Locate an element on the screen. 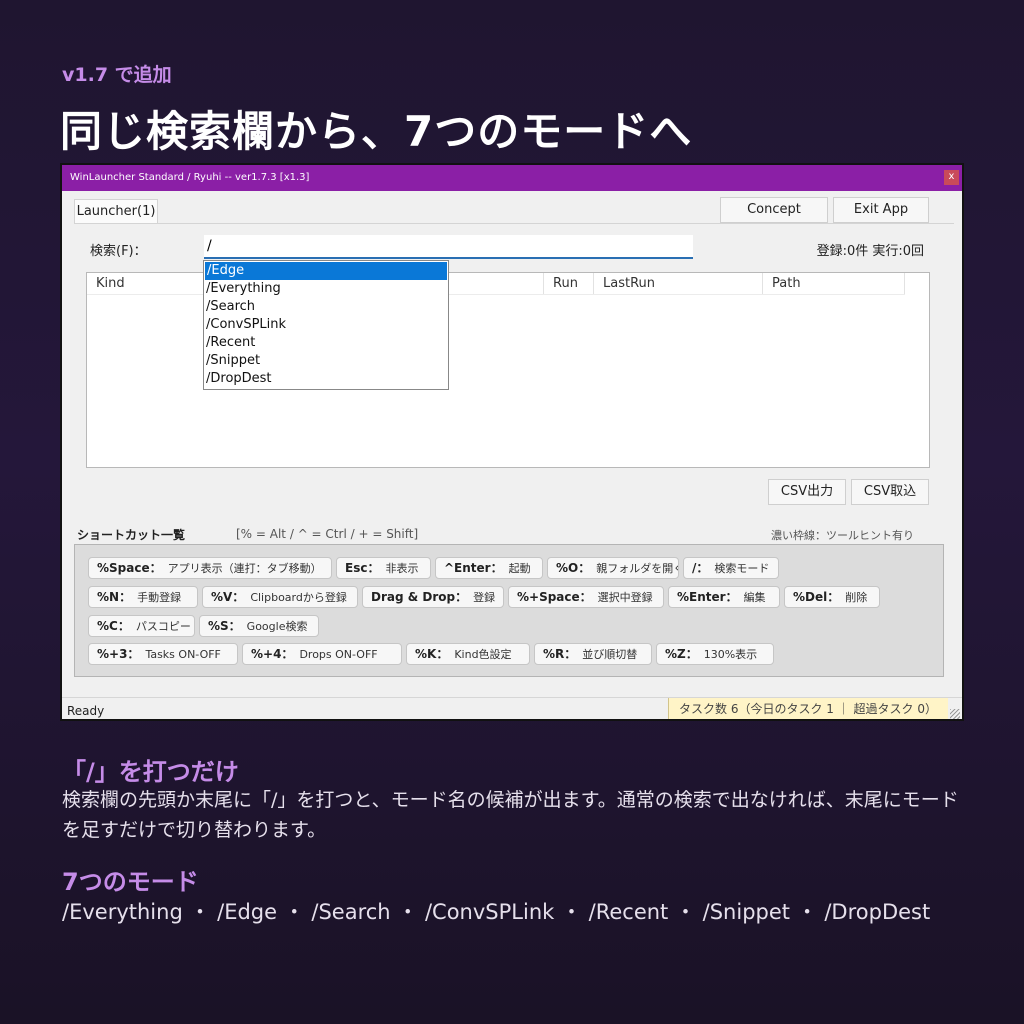 The image size is (1024, 1024). shortcut-chip: %S： Google検索 is located at coordinates (259, 626).